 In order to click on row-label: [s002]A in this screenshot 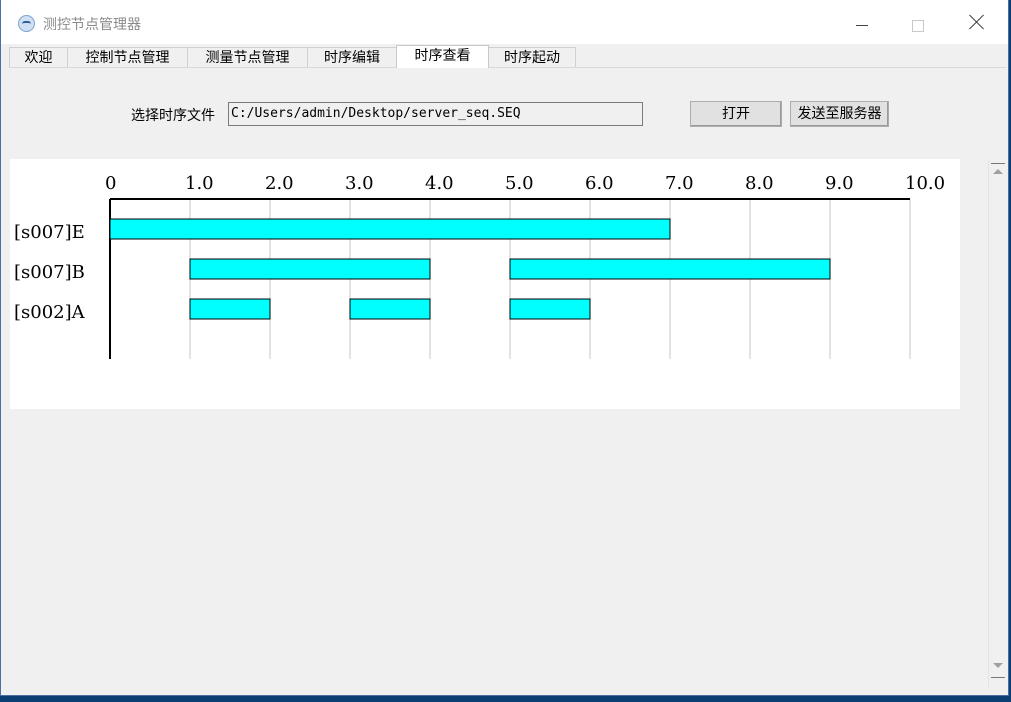, I will do `click(50, 312)`.